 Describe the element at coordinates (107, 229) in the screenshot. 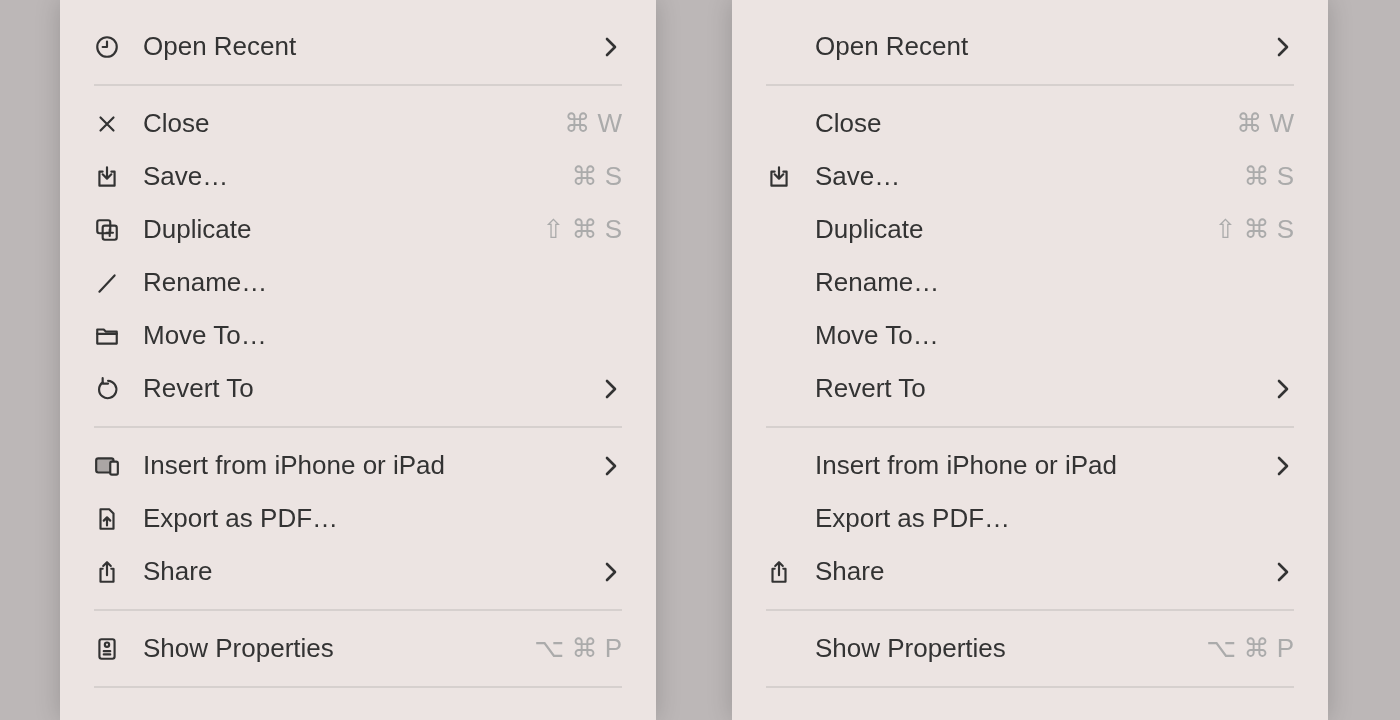

I see `duplicate-icon` at that location.